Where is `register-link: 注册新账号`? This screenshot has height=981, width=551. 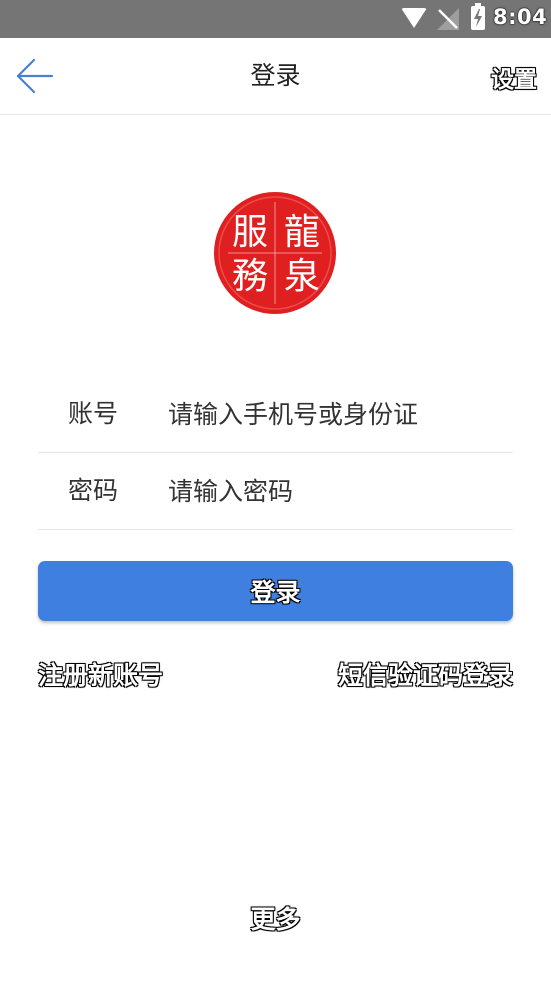 register-link: 注册新账号 is located at coordinates (100, 674).